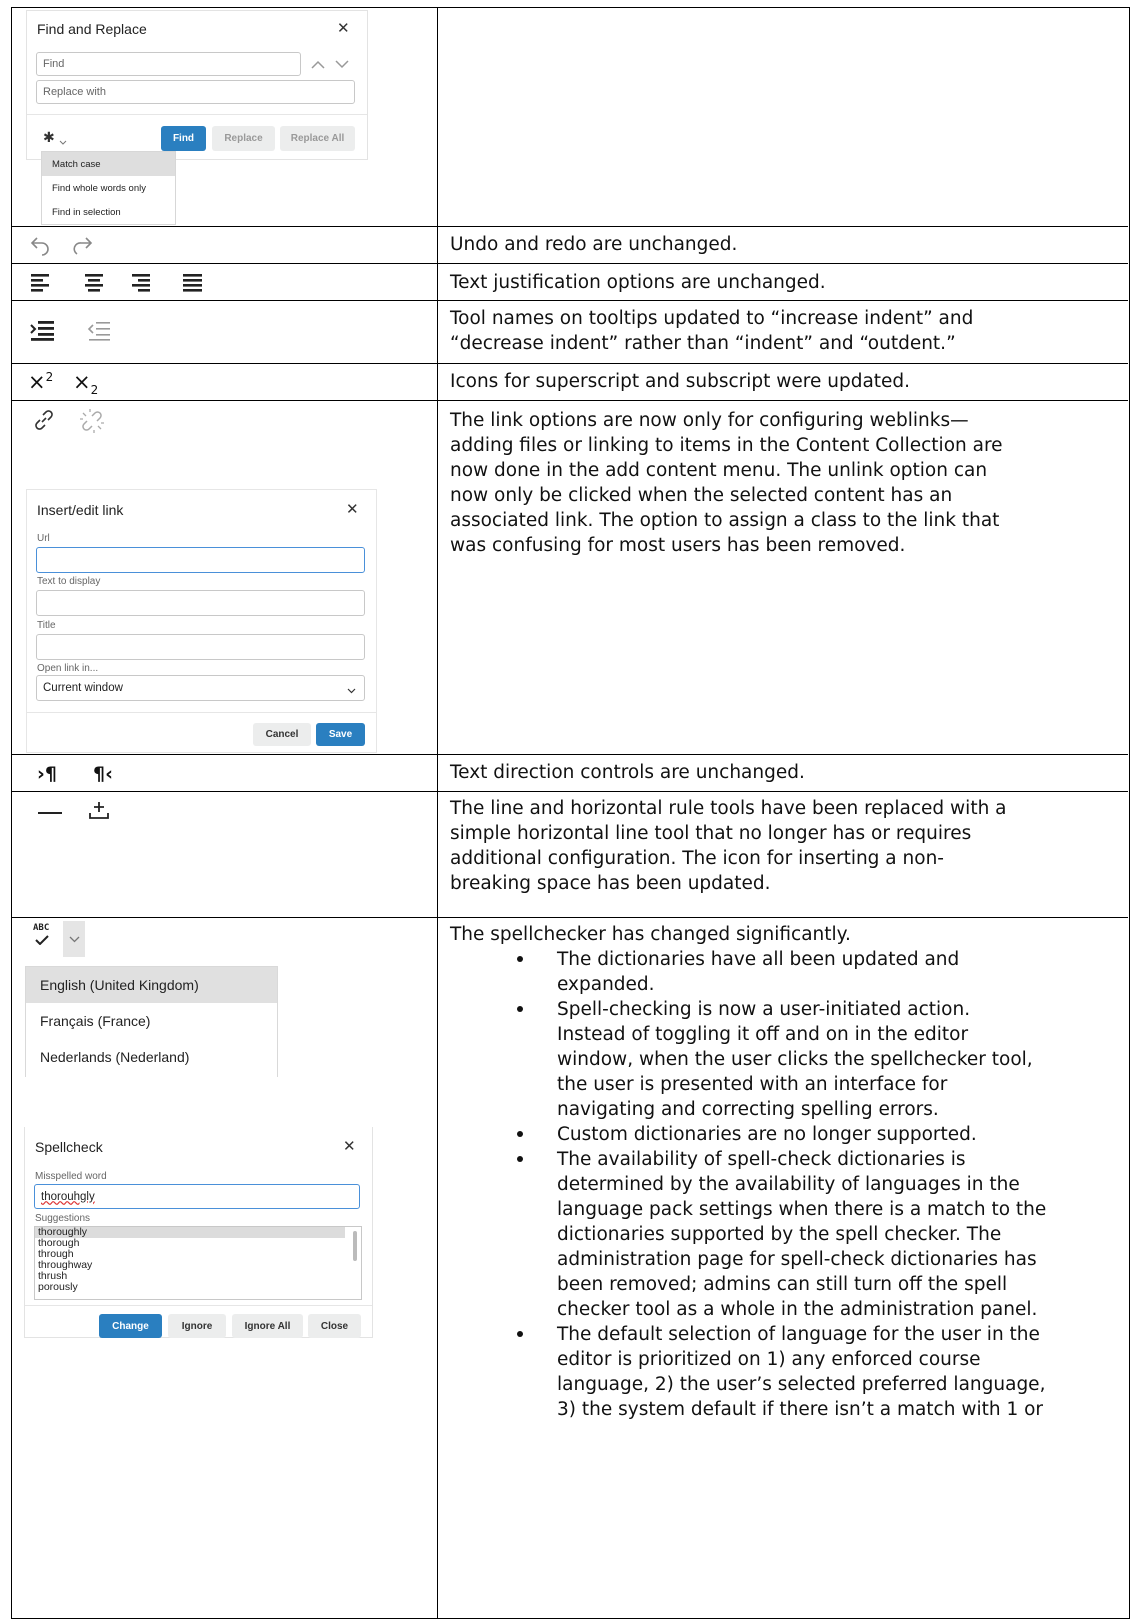 The image size is (1139, 1619). Describe the element at coordinates (355, 1246) in the screenshot. I see `scrollbar` at that location.